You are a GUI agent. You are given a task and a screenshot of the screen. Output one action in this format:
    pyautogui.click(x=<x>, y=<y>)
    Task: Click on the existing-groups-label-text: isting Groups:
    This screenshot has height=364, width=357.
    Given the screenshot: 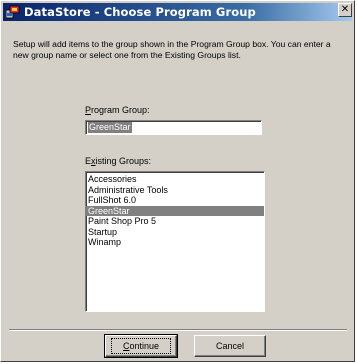 What is the action you would take?
    pyautogui.click(x=123, y=161)
    